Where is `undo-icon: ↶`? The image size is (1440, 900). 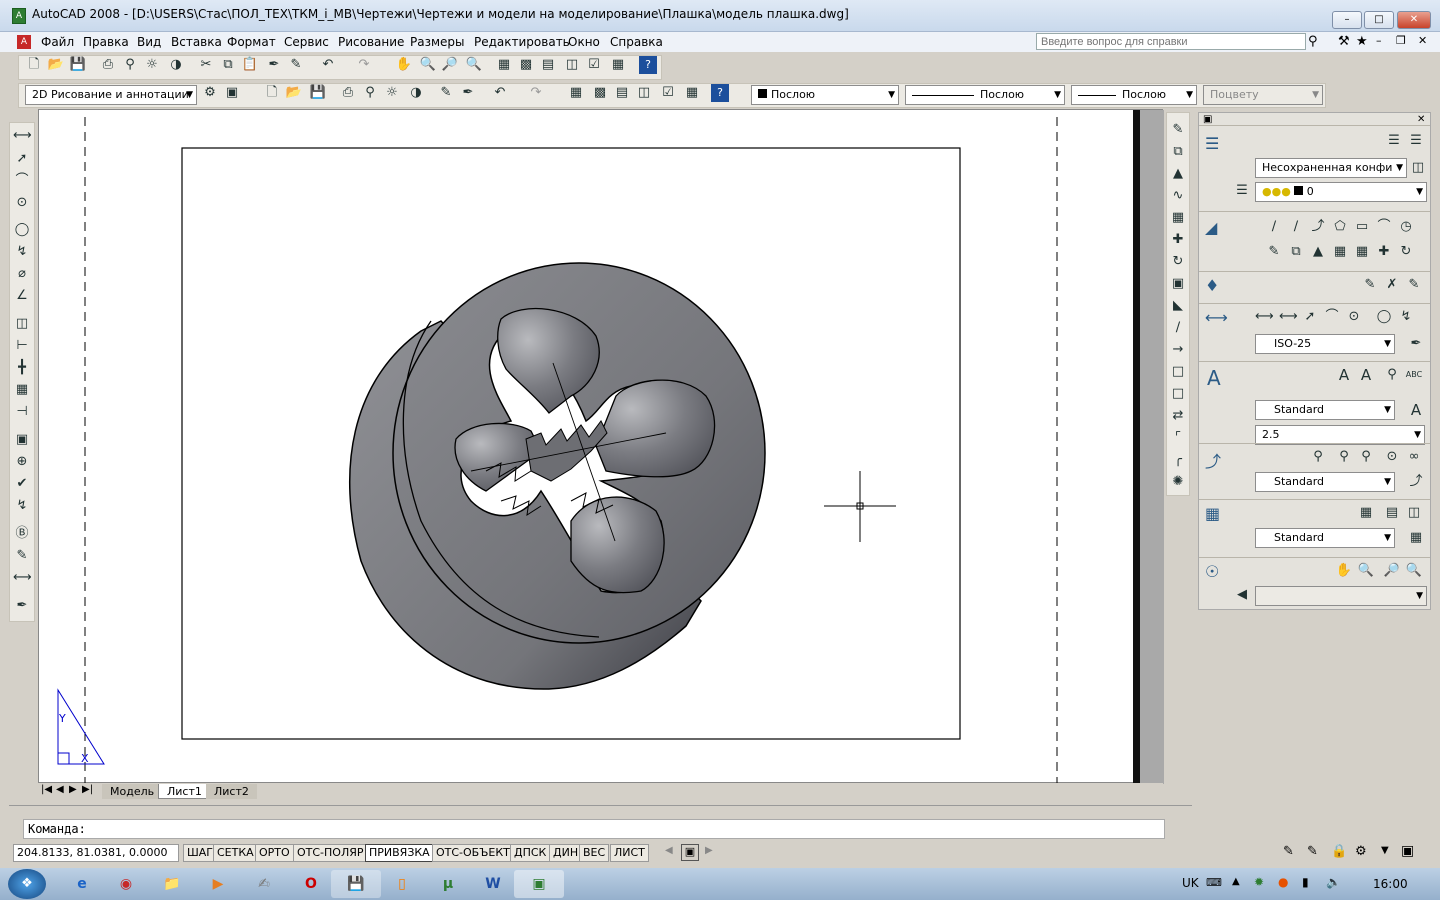 undo-icon: ↶ is located at coordinates (328, 65).